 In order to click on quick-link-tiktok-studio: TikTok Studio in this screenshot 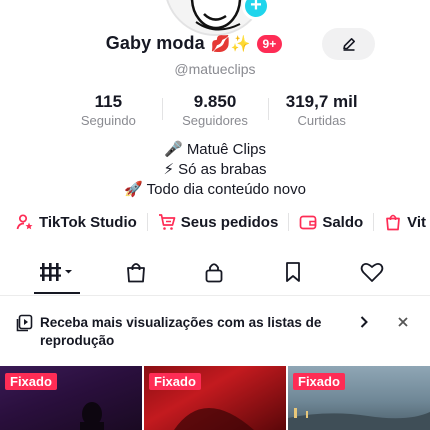, I will do `click(81, 222)`.